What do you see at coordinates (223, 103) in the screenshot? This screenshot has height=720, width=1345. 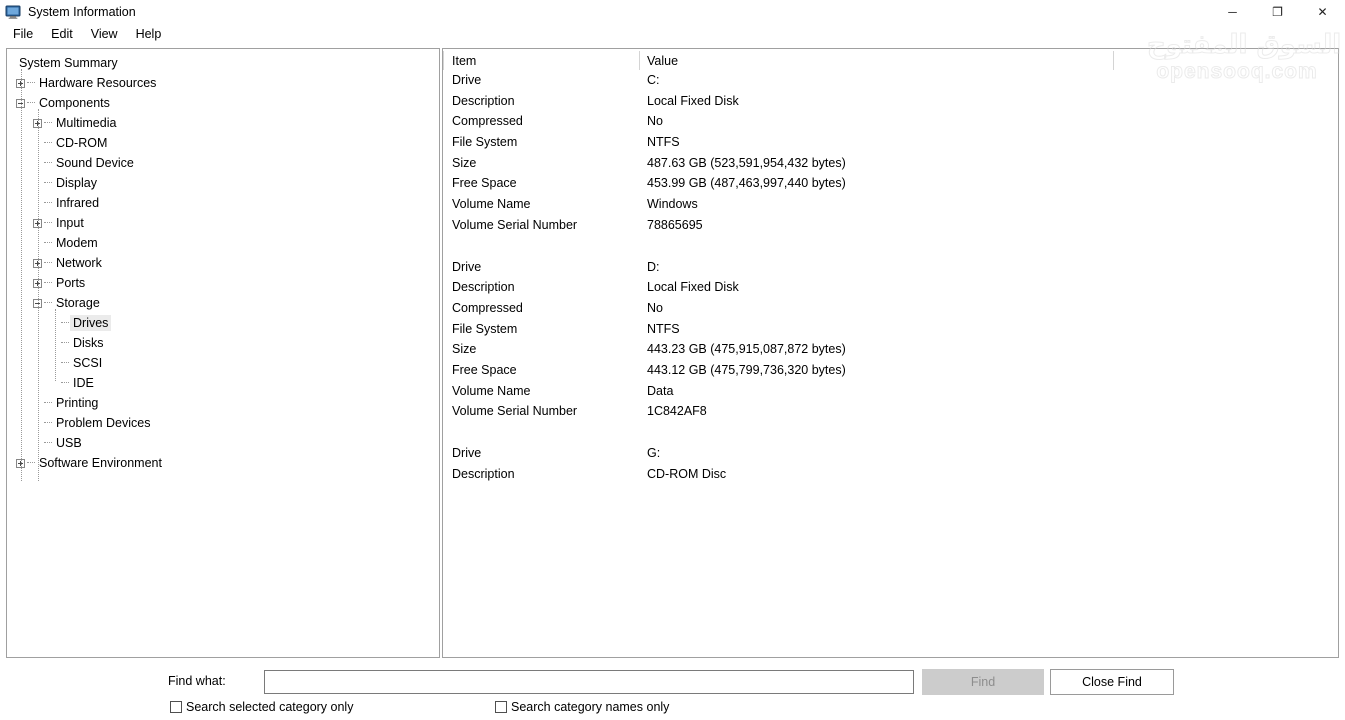 I see `tree-item-components: Components` at bounding box center [223, 103].